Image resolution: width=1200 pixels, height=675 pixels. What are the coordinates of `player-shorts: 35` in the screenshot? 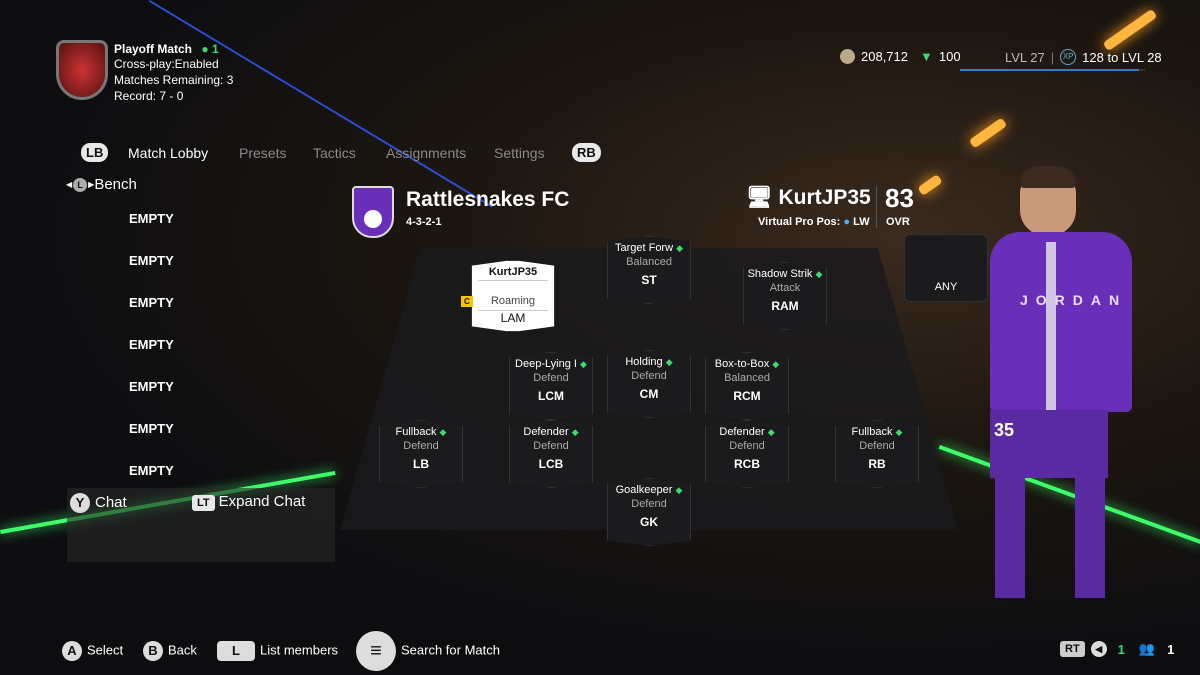 It's located at (1049, 444).